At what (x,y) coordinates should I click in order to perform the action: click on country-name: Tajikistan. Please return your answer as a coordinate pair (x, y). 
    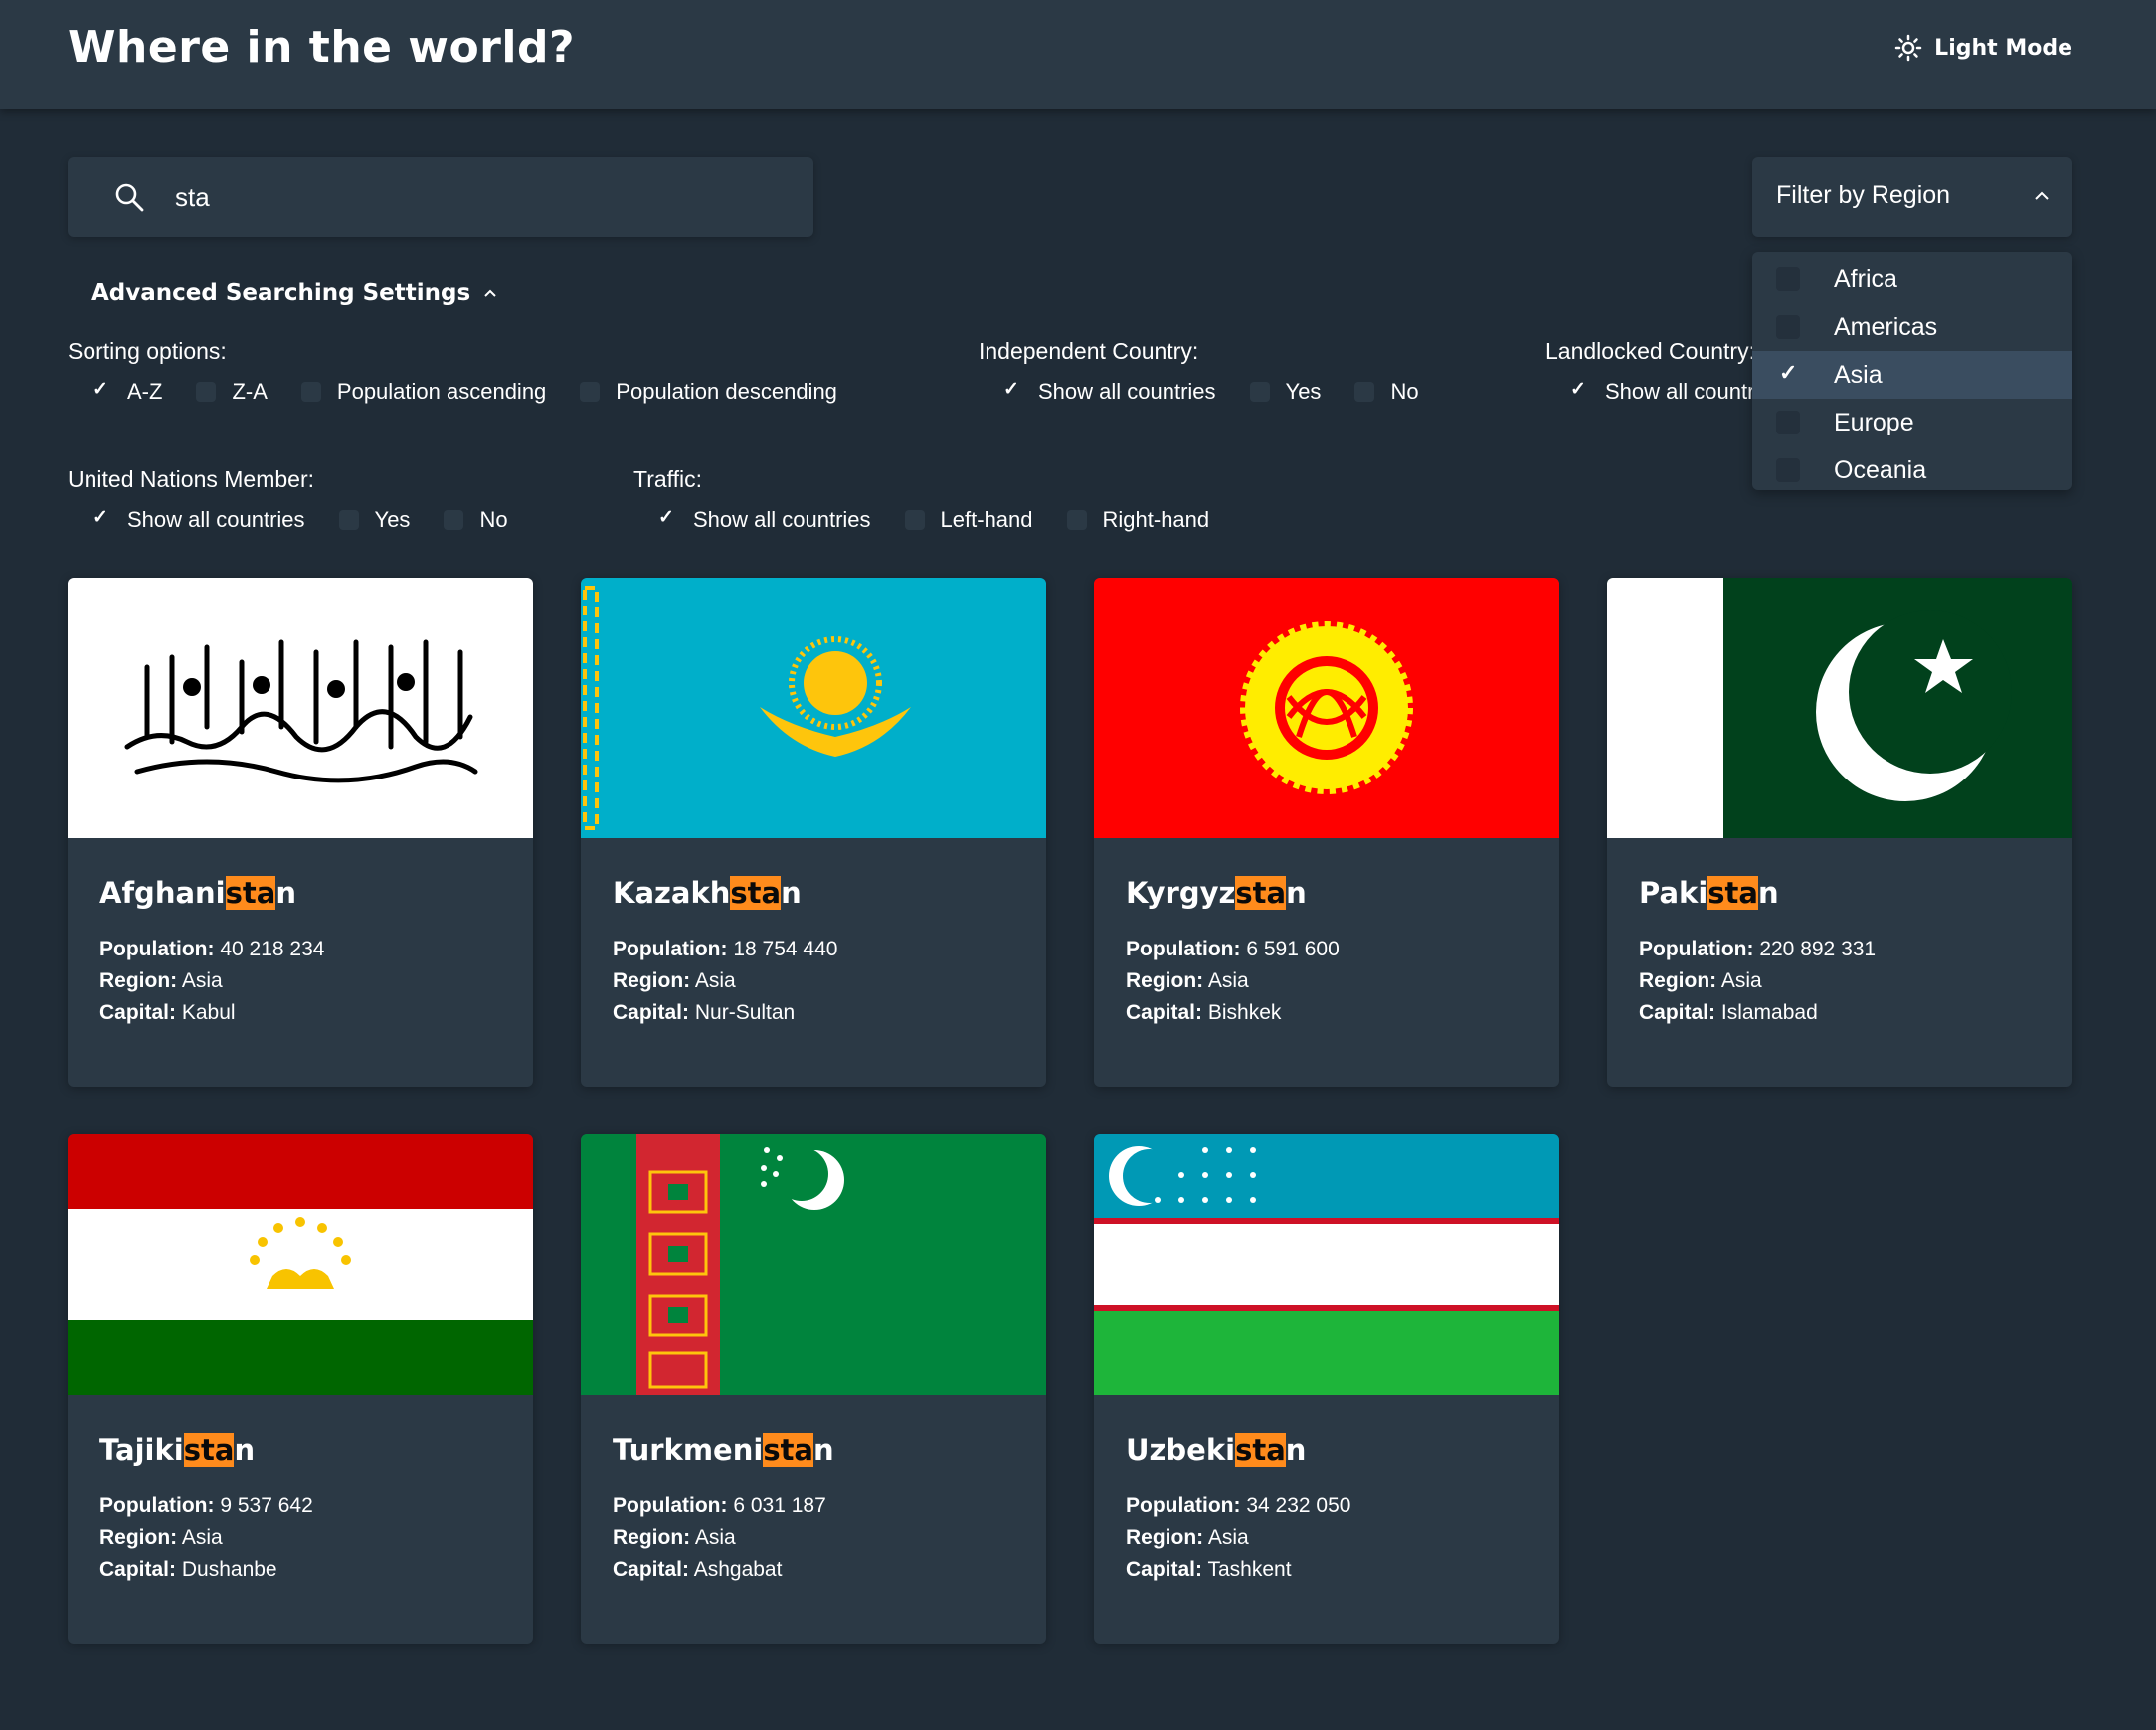
    Looking at the image, I should click on (177, 1450).